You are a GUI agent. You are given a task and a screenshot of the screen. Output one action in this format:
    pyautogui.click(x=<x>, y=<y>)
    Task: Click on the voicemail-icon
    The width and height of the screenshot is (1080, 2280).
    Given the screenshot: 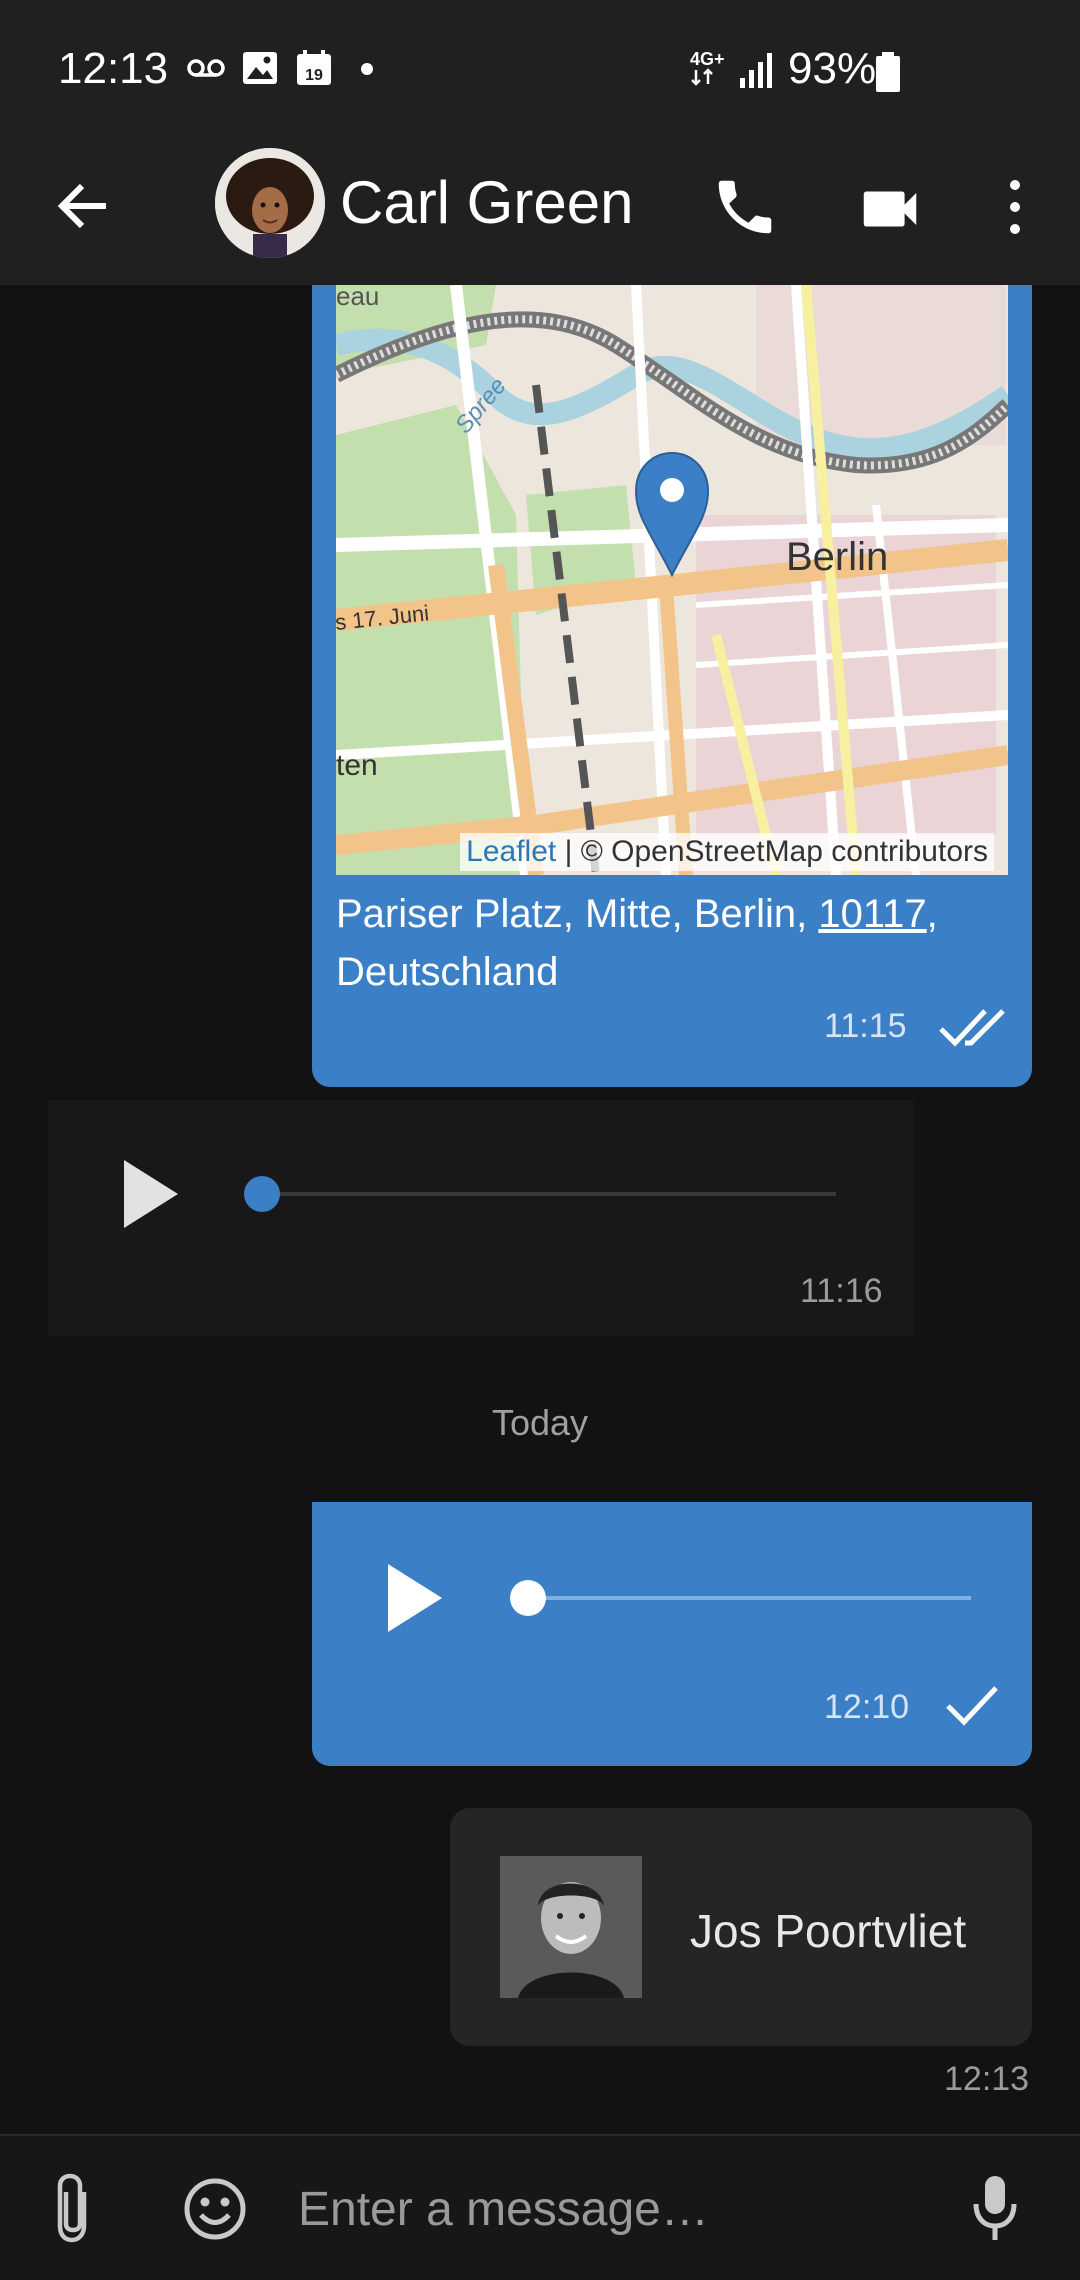 What is the action you would take?
    pyautogui.click(x=206, y=70)
    